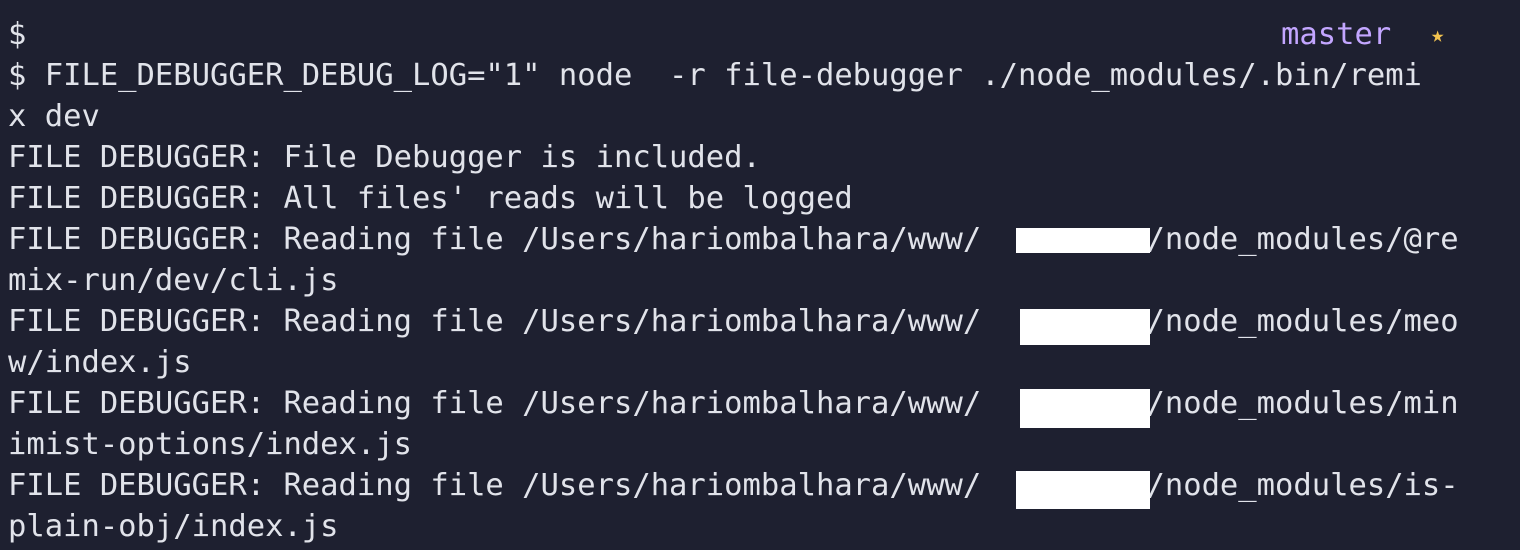 This screenshot has height=550, width=1520. What do you see at coordinates (1336, 34) in the screenshot?
I see `git-branch-label: master` at bounding box center [1336, 34].